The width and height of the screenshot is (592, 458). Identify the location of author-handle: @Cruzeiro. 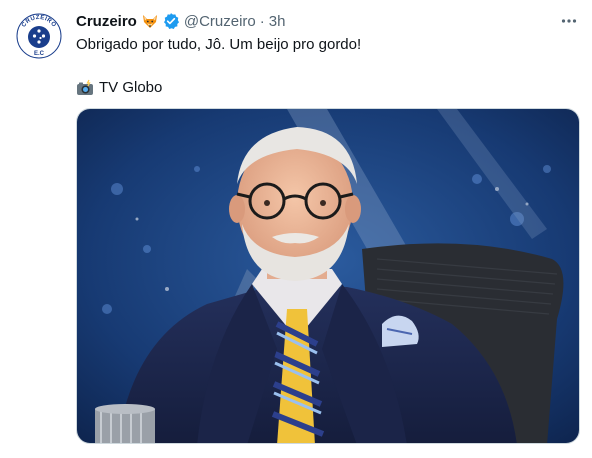
(220, 21).